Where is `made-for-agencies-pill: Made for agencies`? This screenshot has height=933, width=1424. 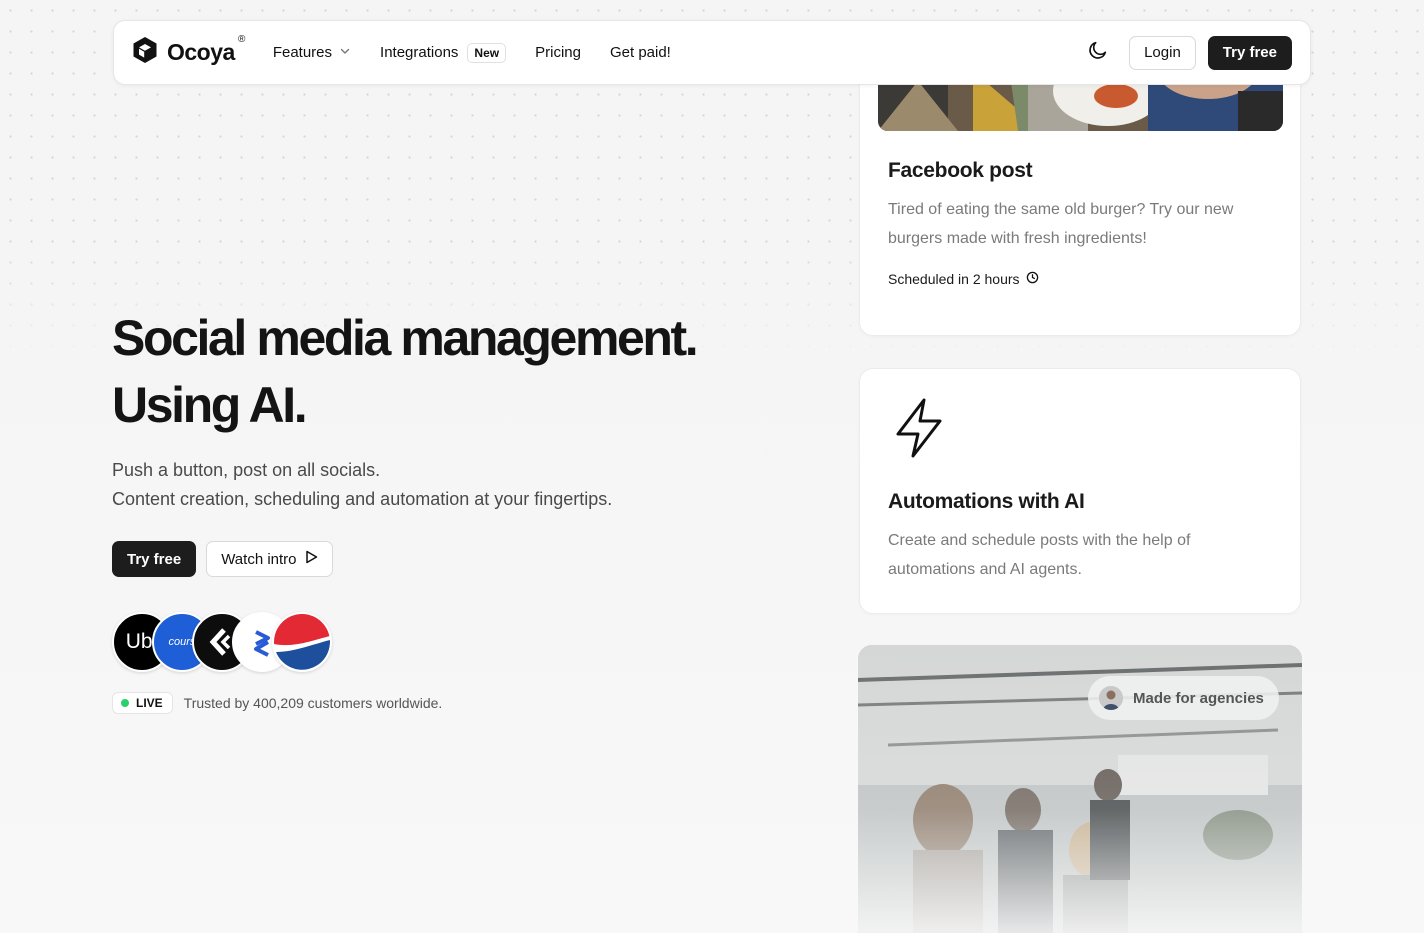
made-for-agencies-pill: Made for agencies is located at coordinates (1183, 698).